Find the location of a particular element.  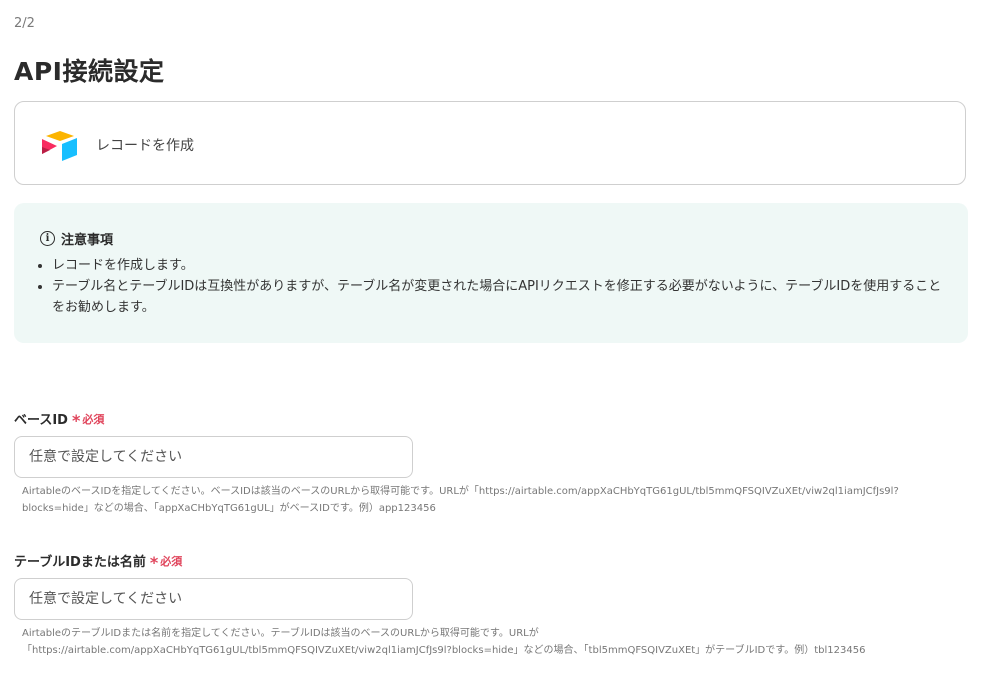

base-id-label: ベースID * 必須 is located at coordinates (59, 418).